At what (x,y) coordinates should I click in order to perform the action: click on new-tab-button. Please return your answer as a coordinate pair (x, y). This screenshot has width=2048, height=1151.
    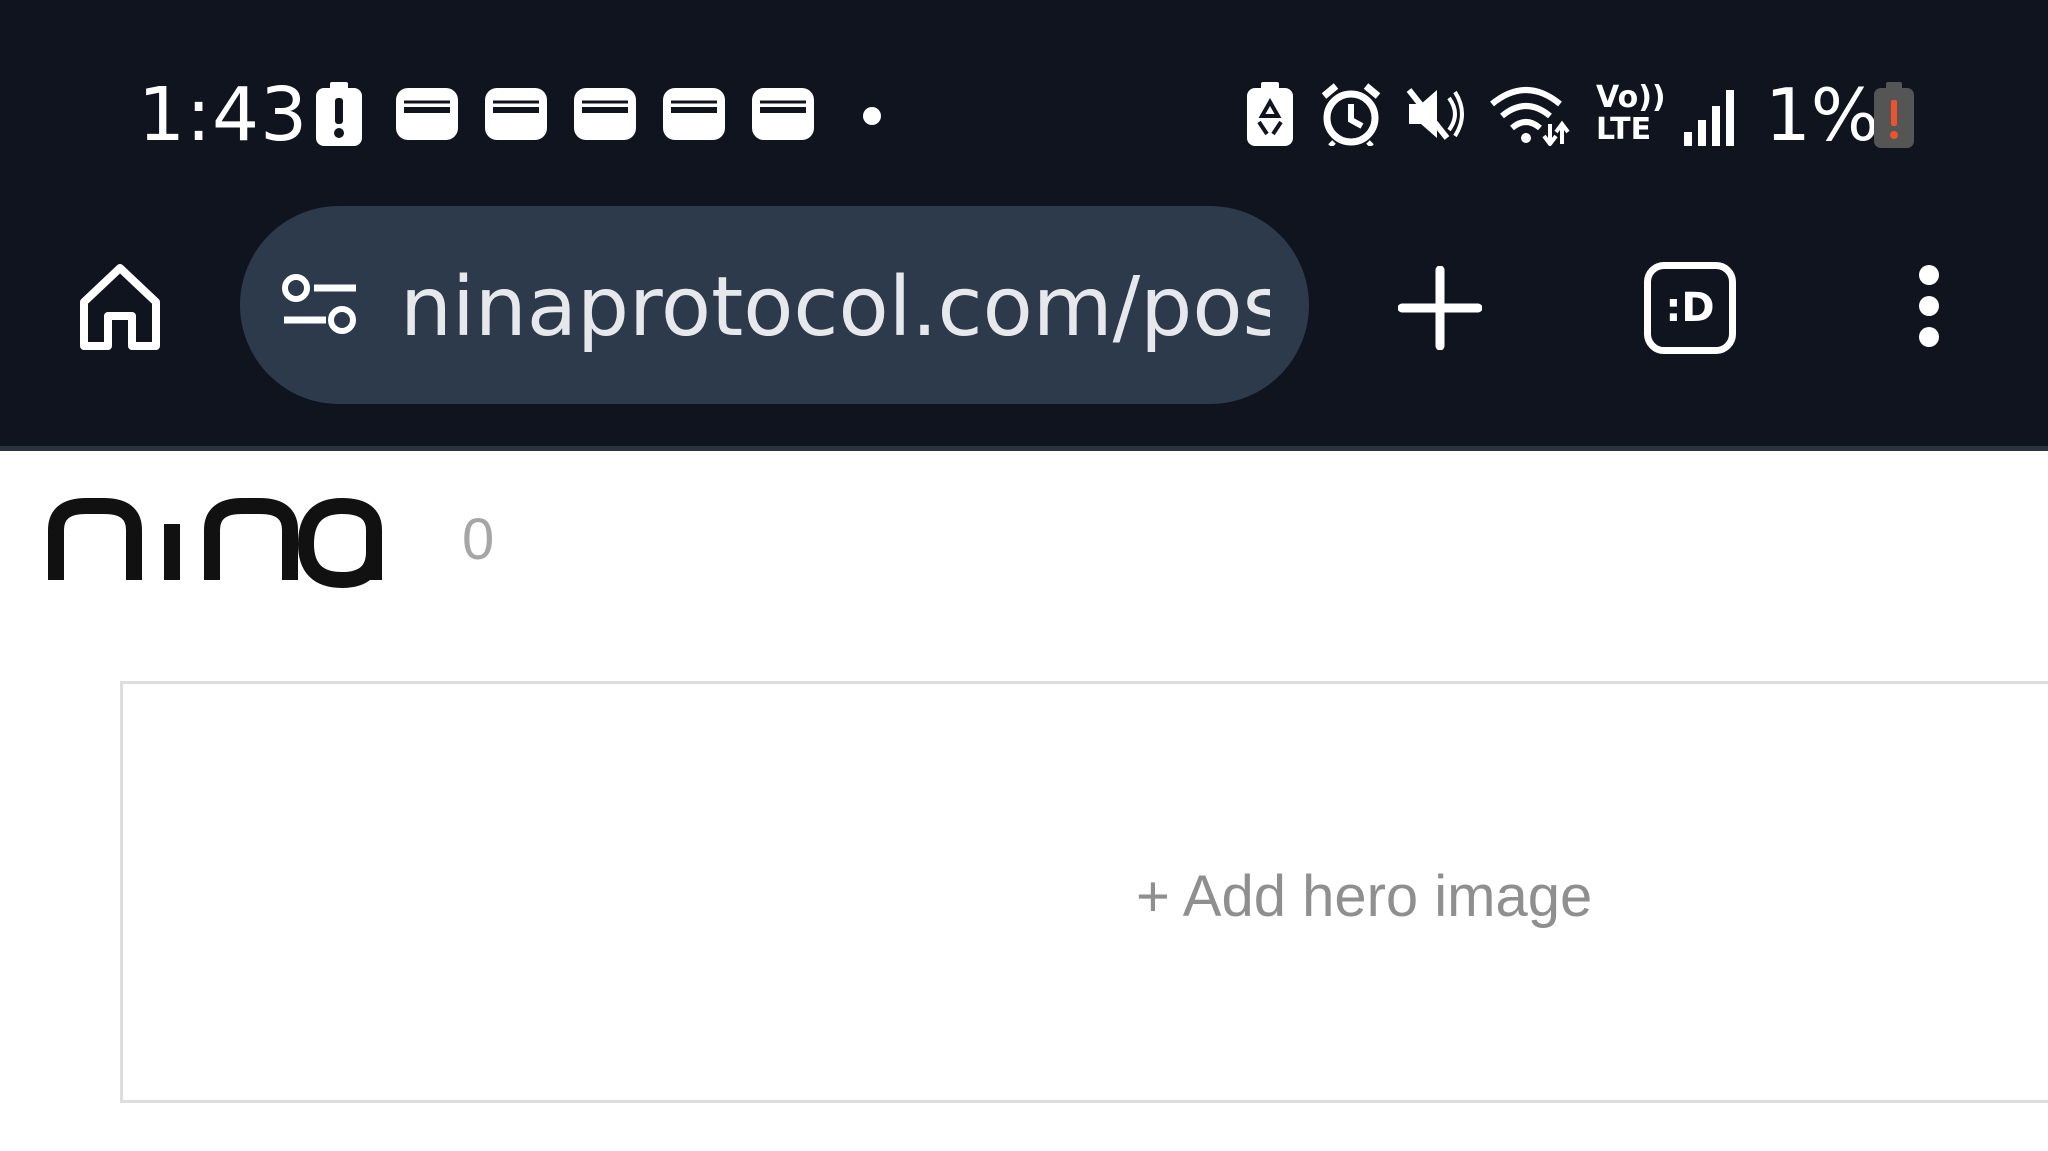
    Looking at the image, I should click on (1440, 310).